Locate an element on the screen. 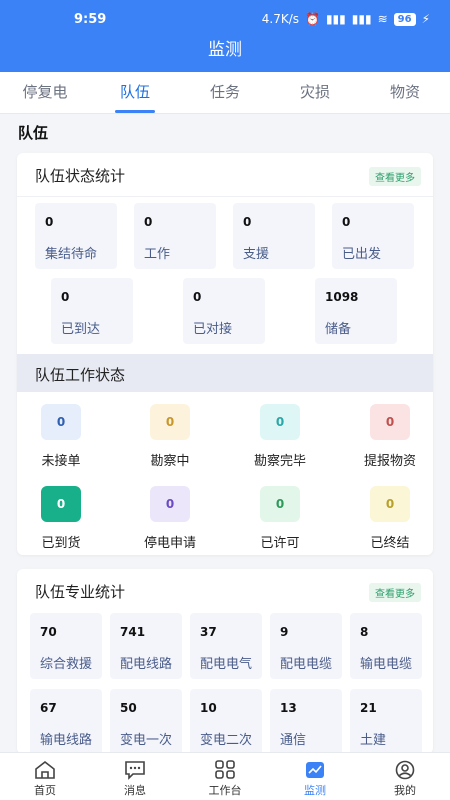 Image resolution: width=450 pixels, height=800 pixels. status-label: 停电申请 is located at coordinates (169, 543).